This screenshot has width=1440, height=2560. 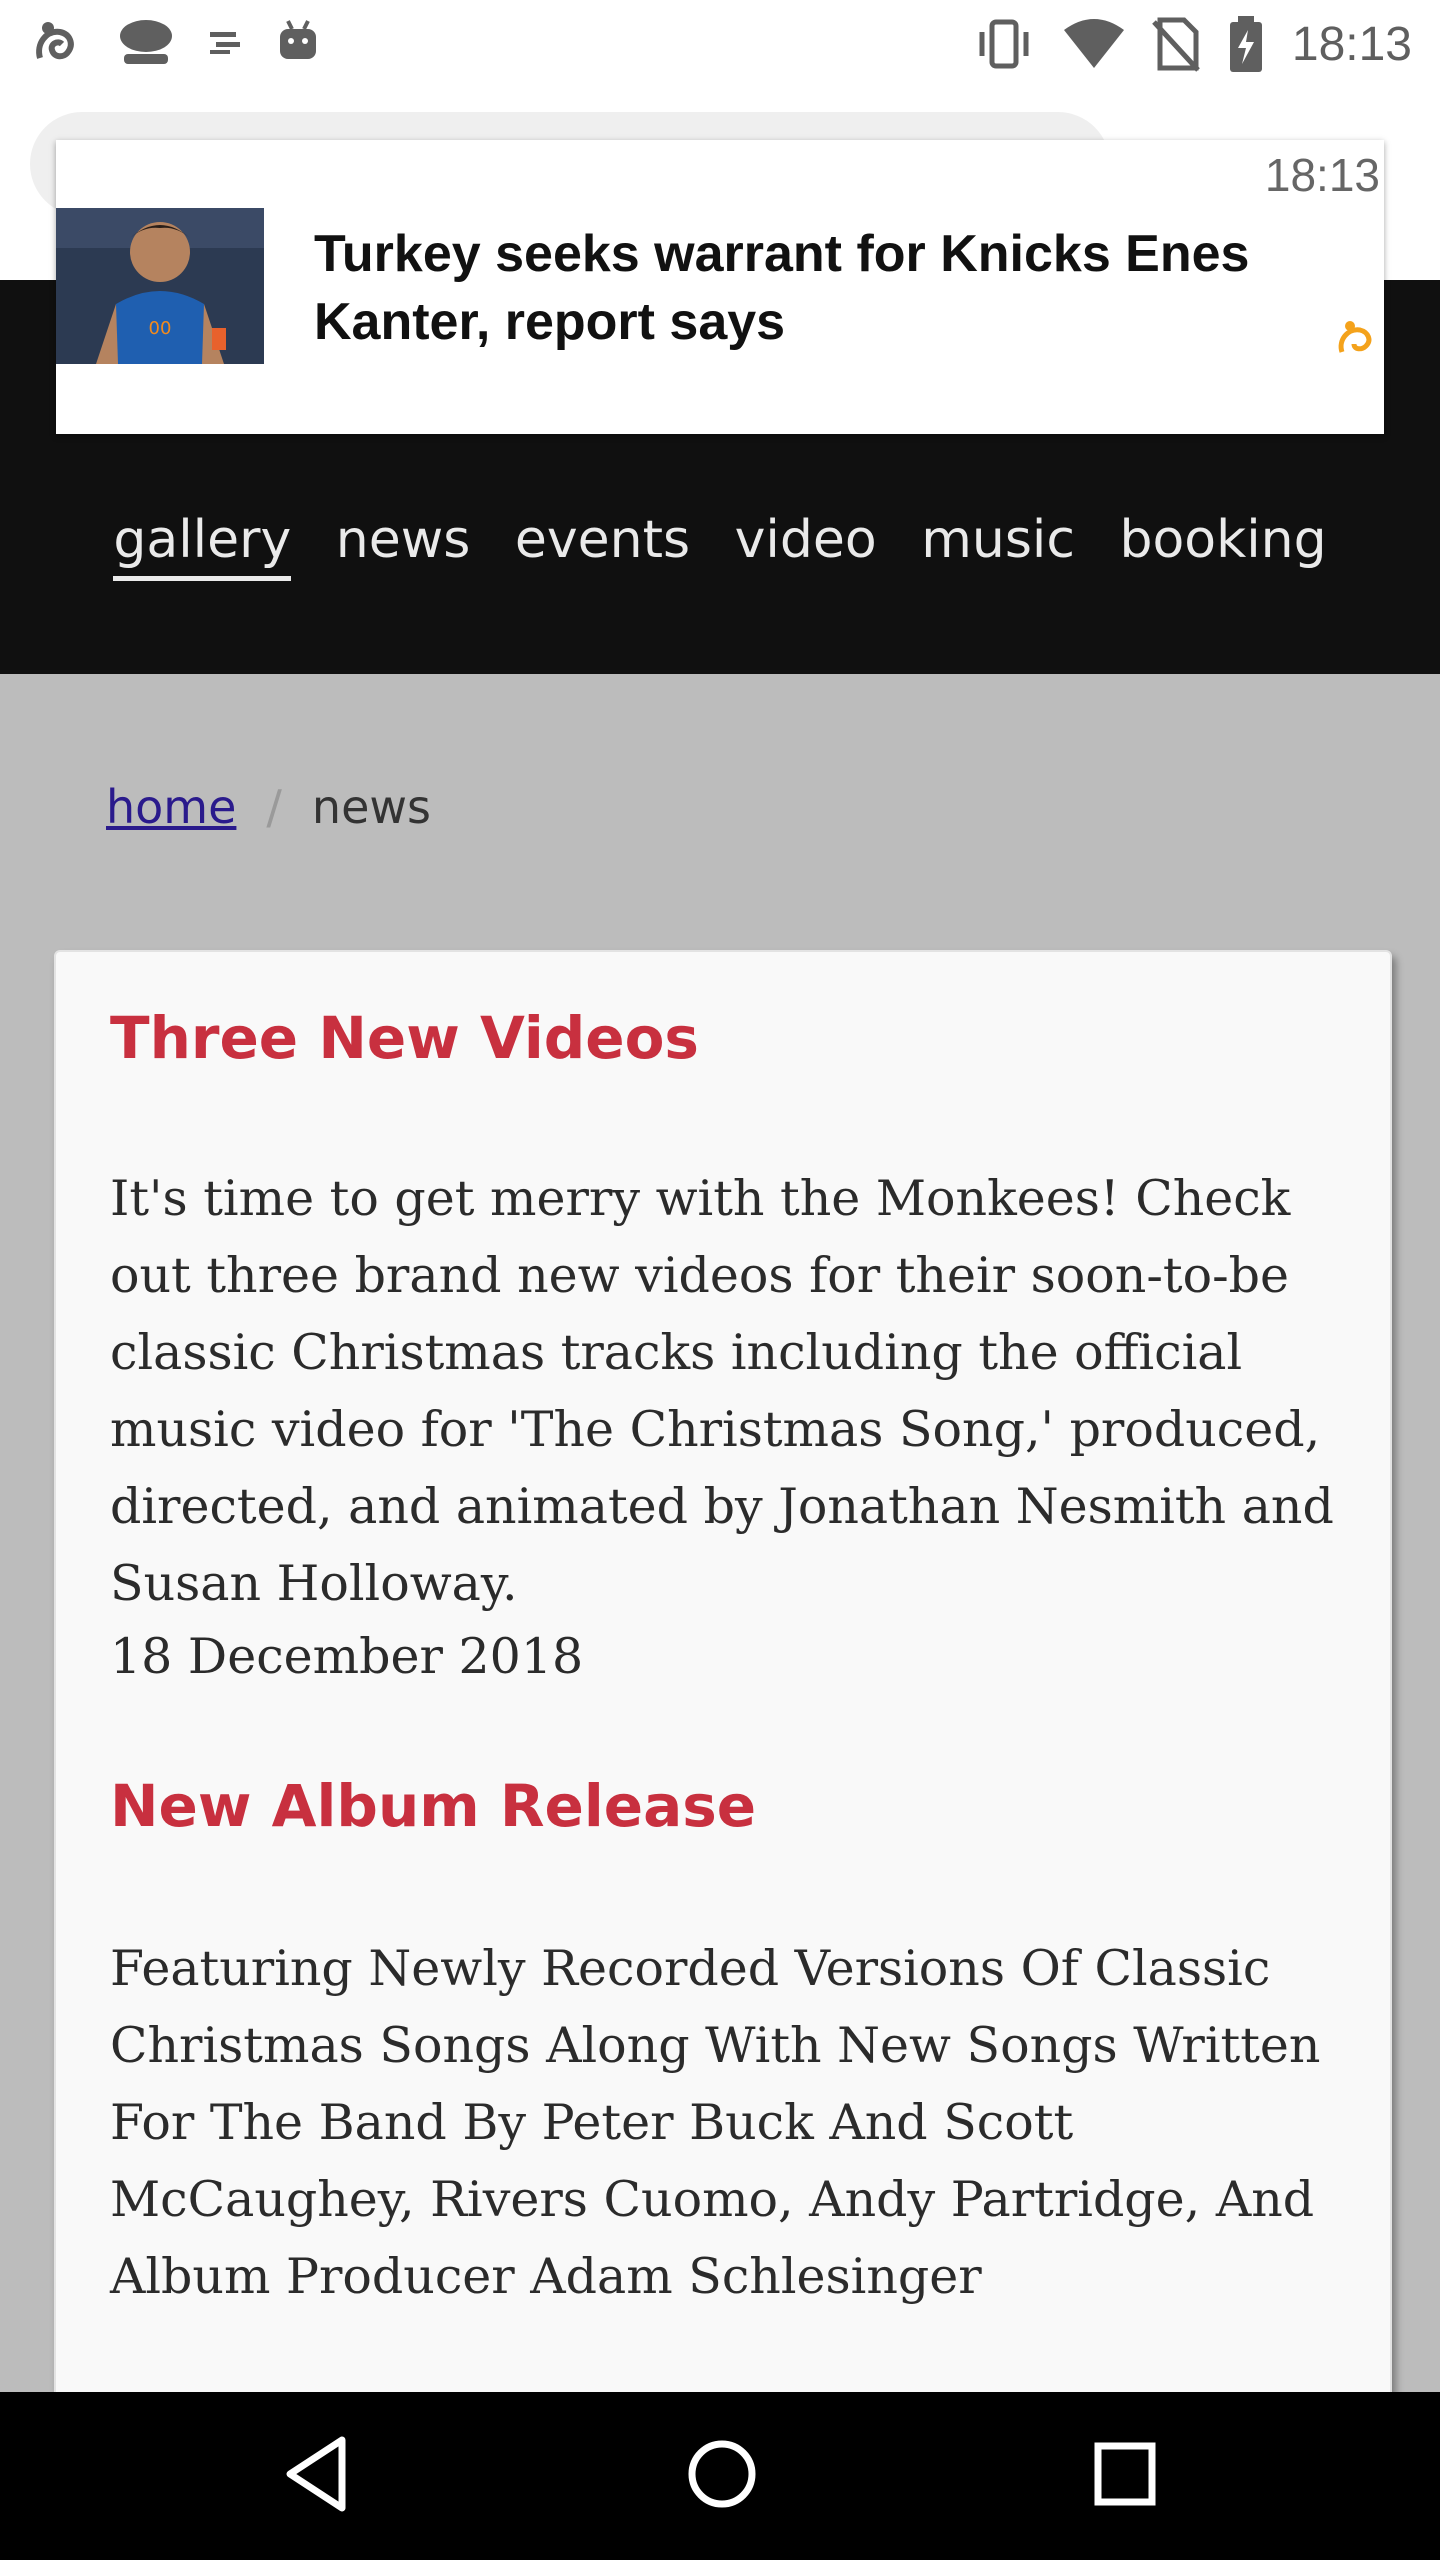 What do you see at coordinates (202, 545) in the screenshot?
I see `nav-item-gallery: gallery` at bounding box center [202, 545].